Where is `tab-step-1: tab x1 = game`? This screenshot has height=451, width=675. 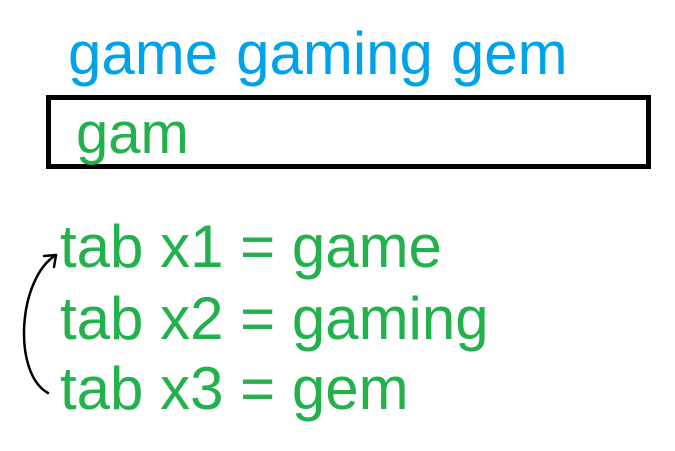 tab-step-1: tab x1 = game is located at coordinates (251, 246).